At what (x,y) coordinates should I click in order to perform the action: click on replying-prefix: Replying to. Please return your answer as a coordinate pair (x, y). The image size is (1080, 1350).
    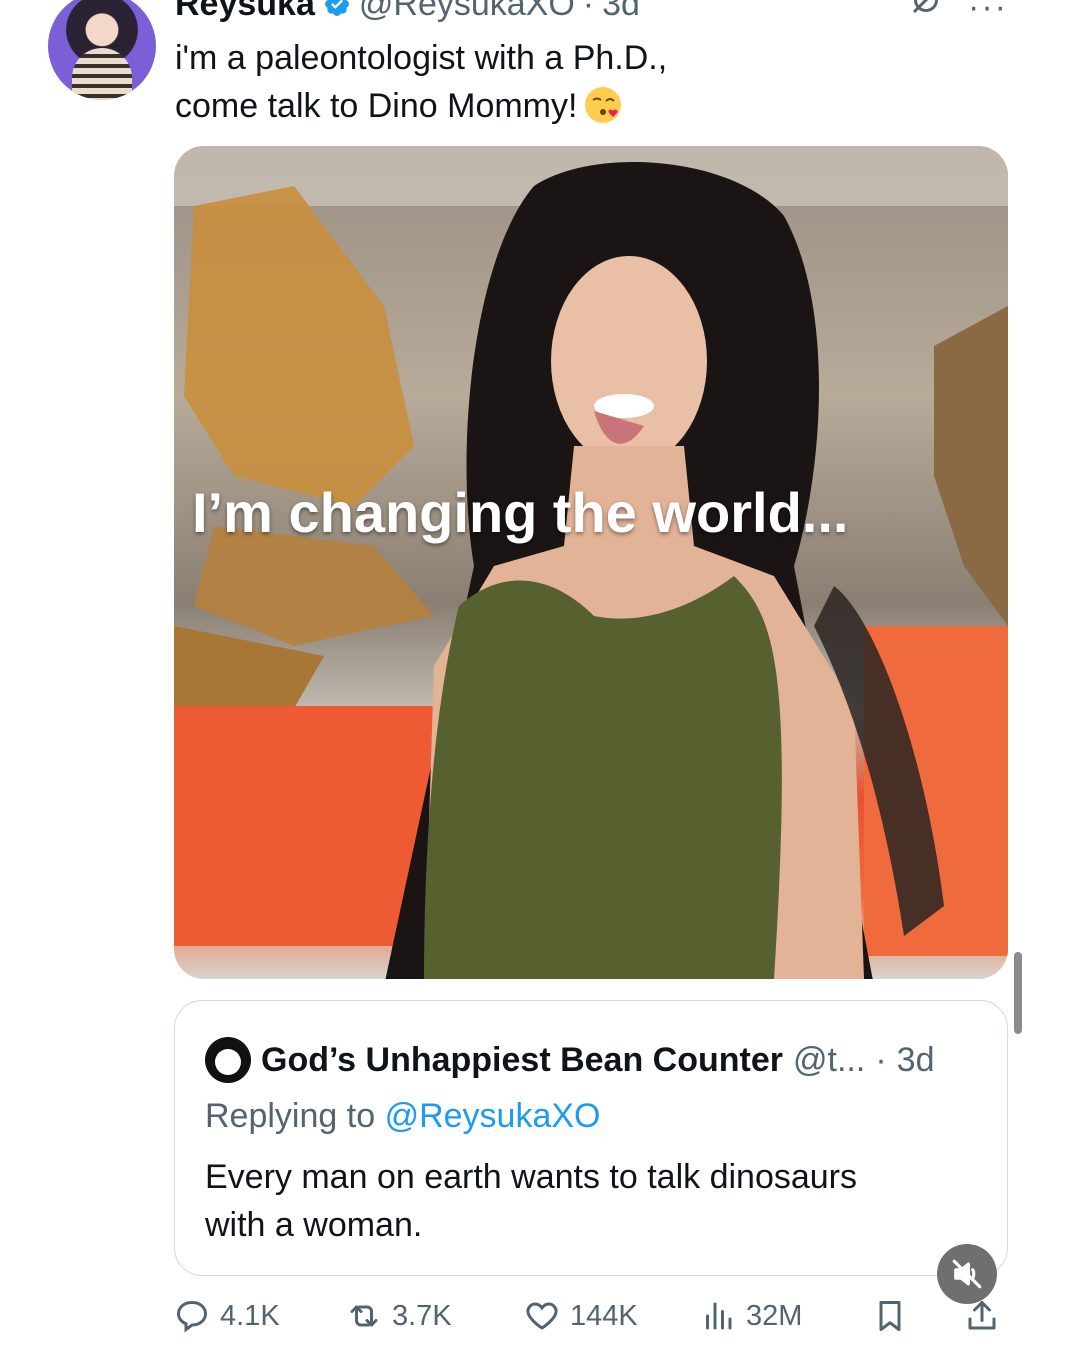
    Looking at the image, I should click on (290, 1116).